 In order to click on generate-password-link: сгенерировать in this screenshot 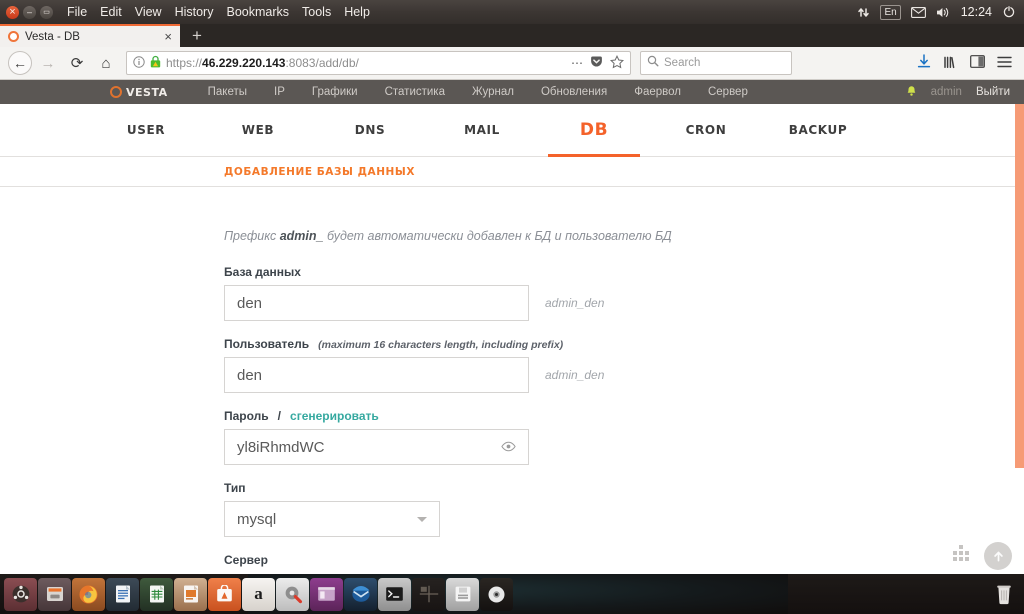, I will do `click(334, 416)`.